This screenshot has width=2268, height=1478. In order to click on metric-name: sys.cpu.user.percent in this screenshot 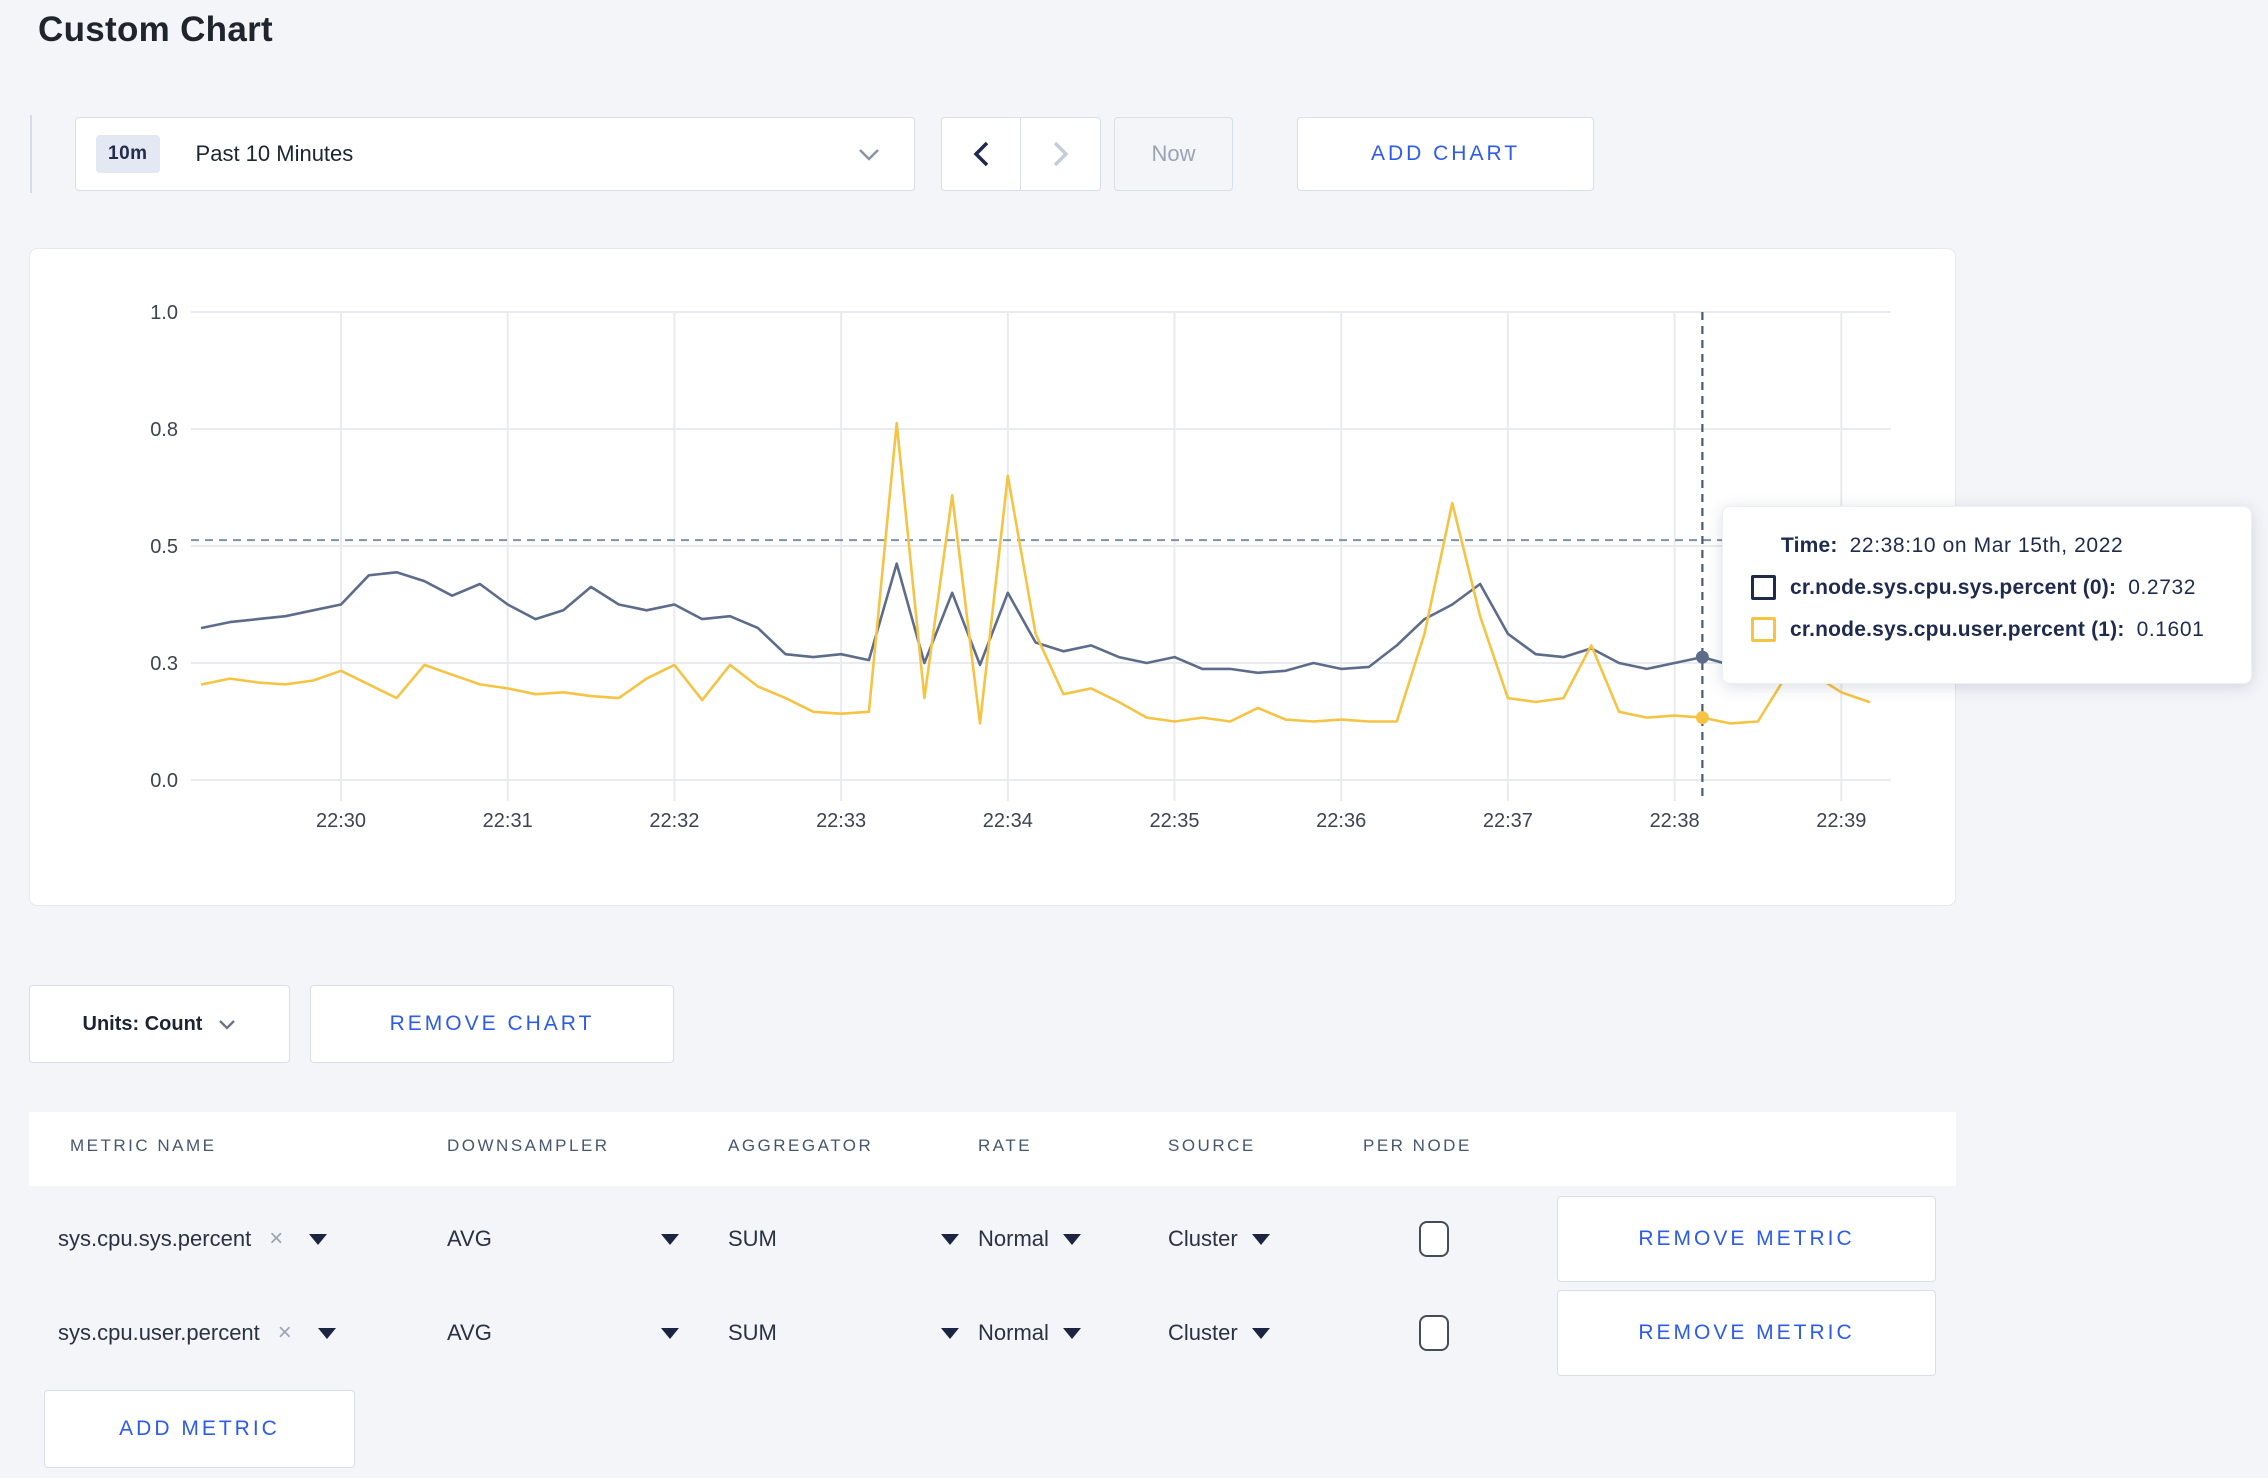, I will do `click(159, 1332)`.